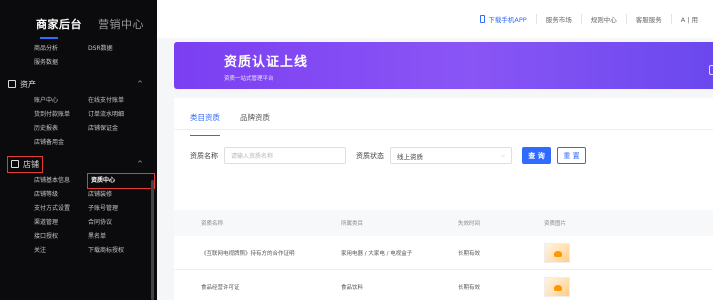 This screenshot has height=300, width=713. Describe the element at coordinates (78, 84) in the screenshot. I see `sidebar-section-assets: 资产 ^` at that location.